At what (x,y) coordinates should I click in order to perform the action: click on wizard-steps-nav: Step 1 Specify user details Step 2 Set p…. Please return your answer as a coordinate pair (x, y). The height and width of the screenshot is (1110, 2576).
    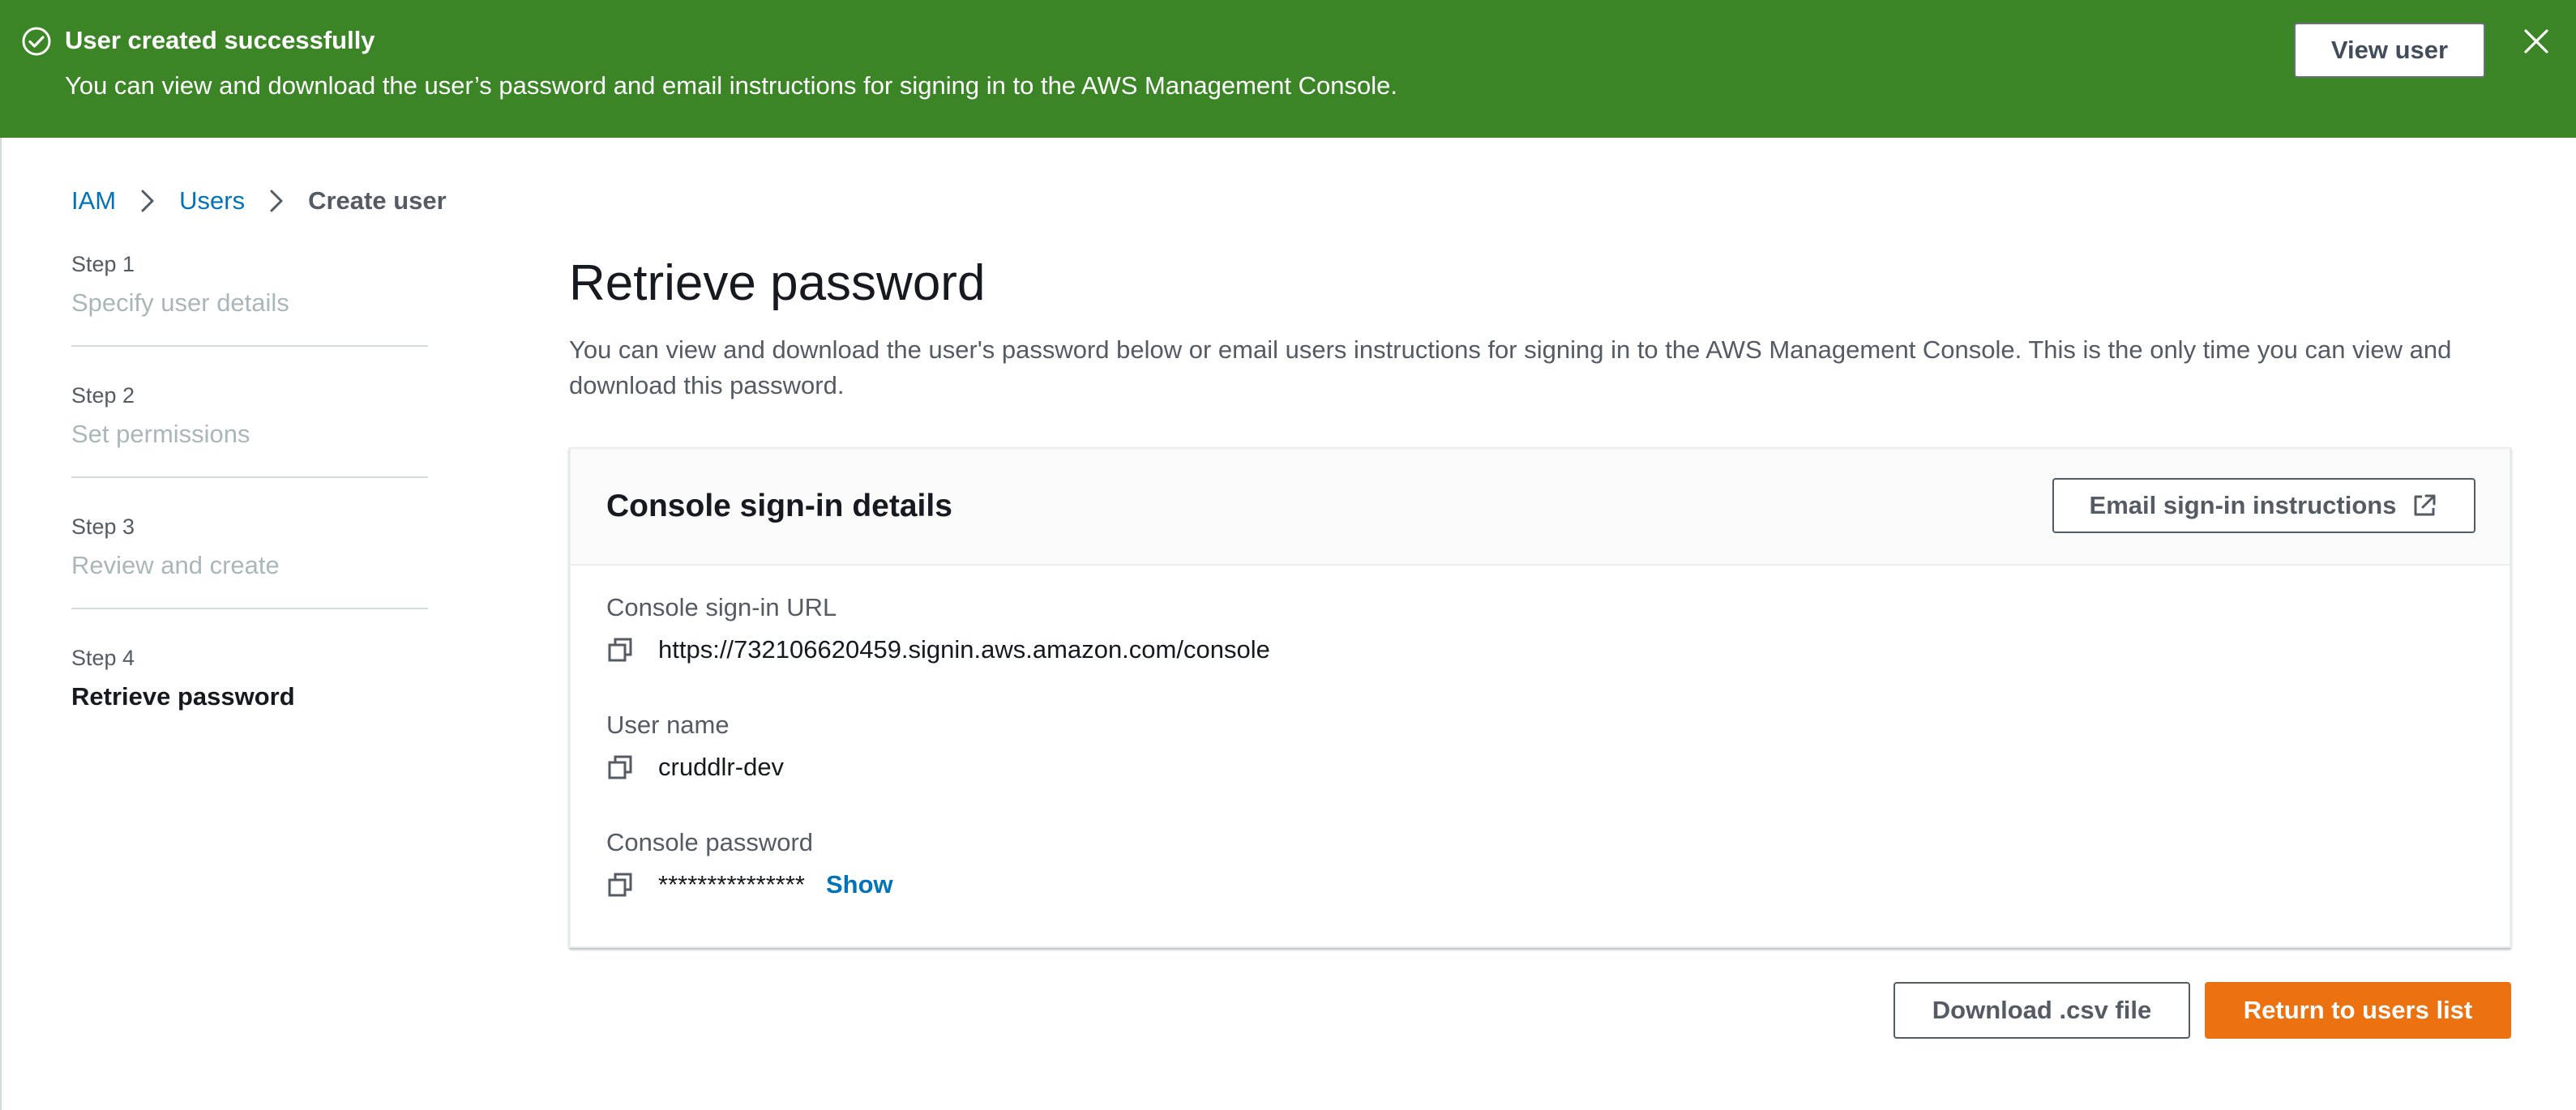
    Looking at the image, I should click on (249, 483).